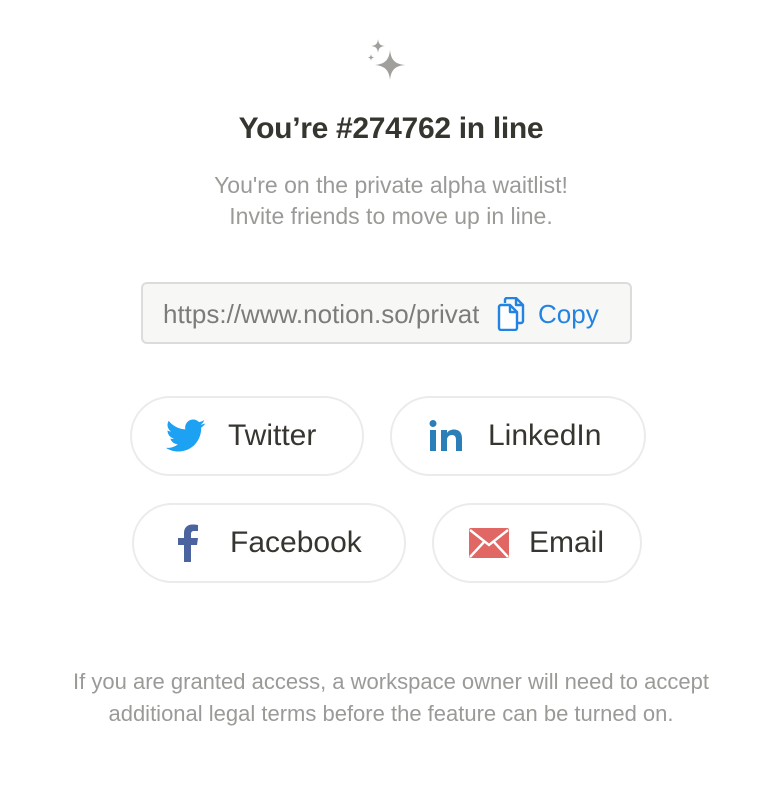  What do you see at coordinates (186, 436) in the screenshot?
I see `twitter-icon` at bounding box center [186, 436].